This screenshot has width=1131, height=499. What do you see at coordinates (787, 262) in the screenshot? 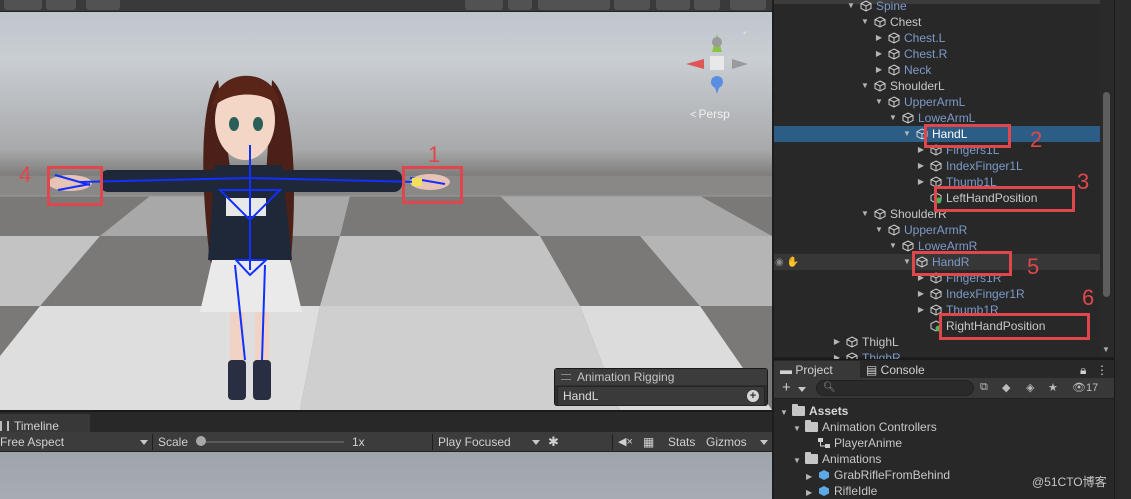
I see `visibility-eye-icon: ◉ ✋` at bounding box center [787, 262].